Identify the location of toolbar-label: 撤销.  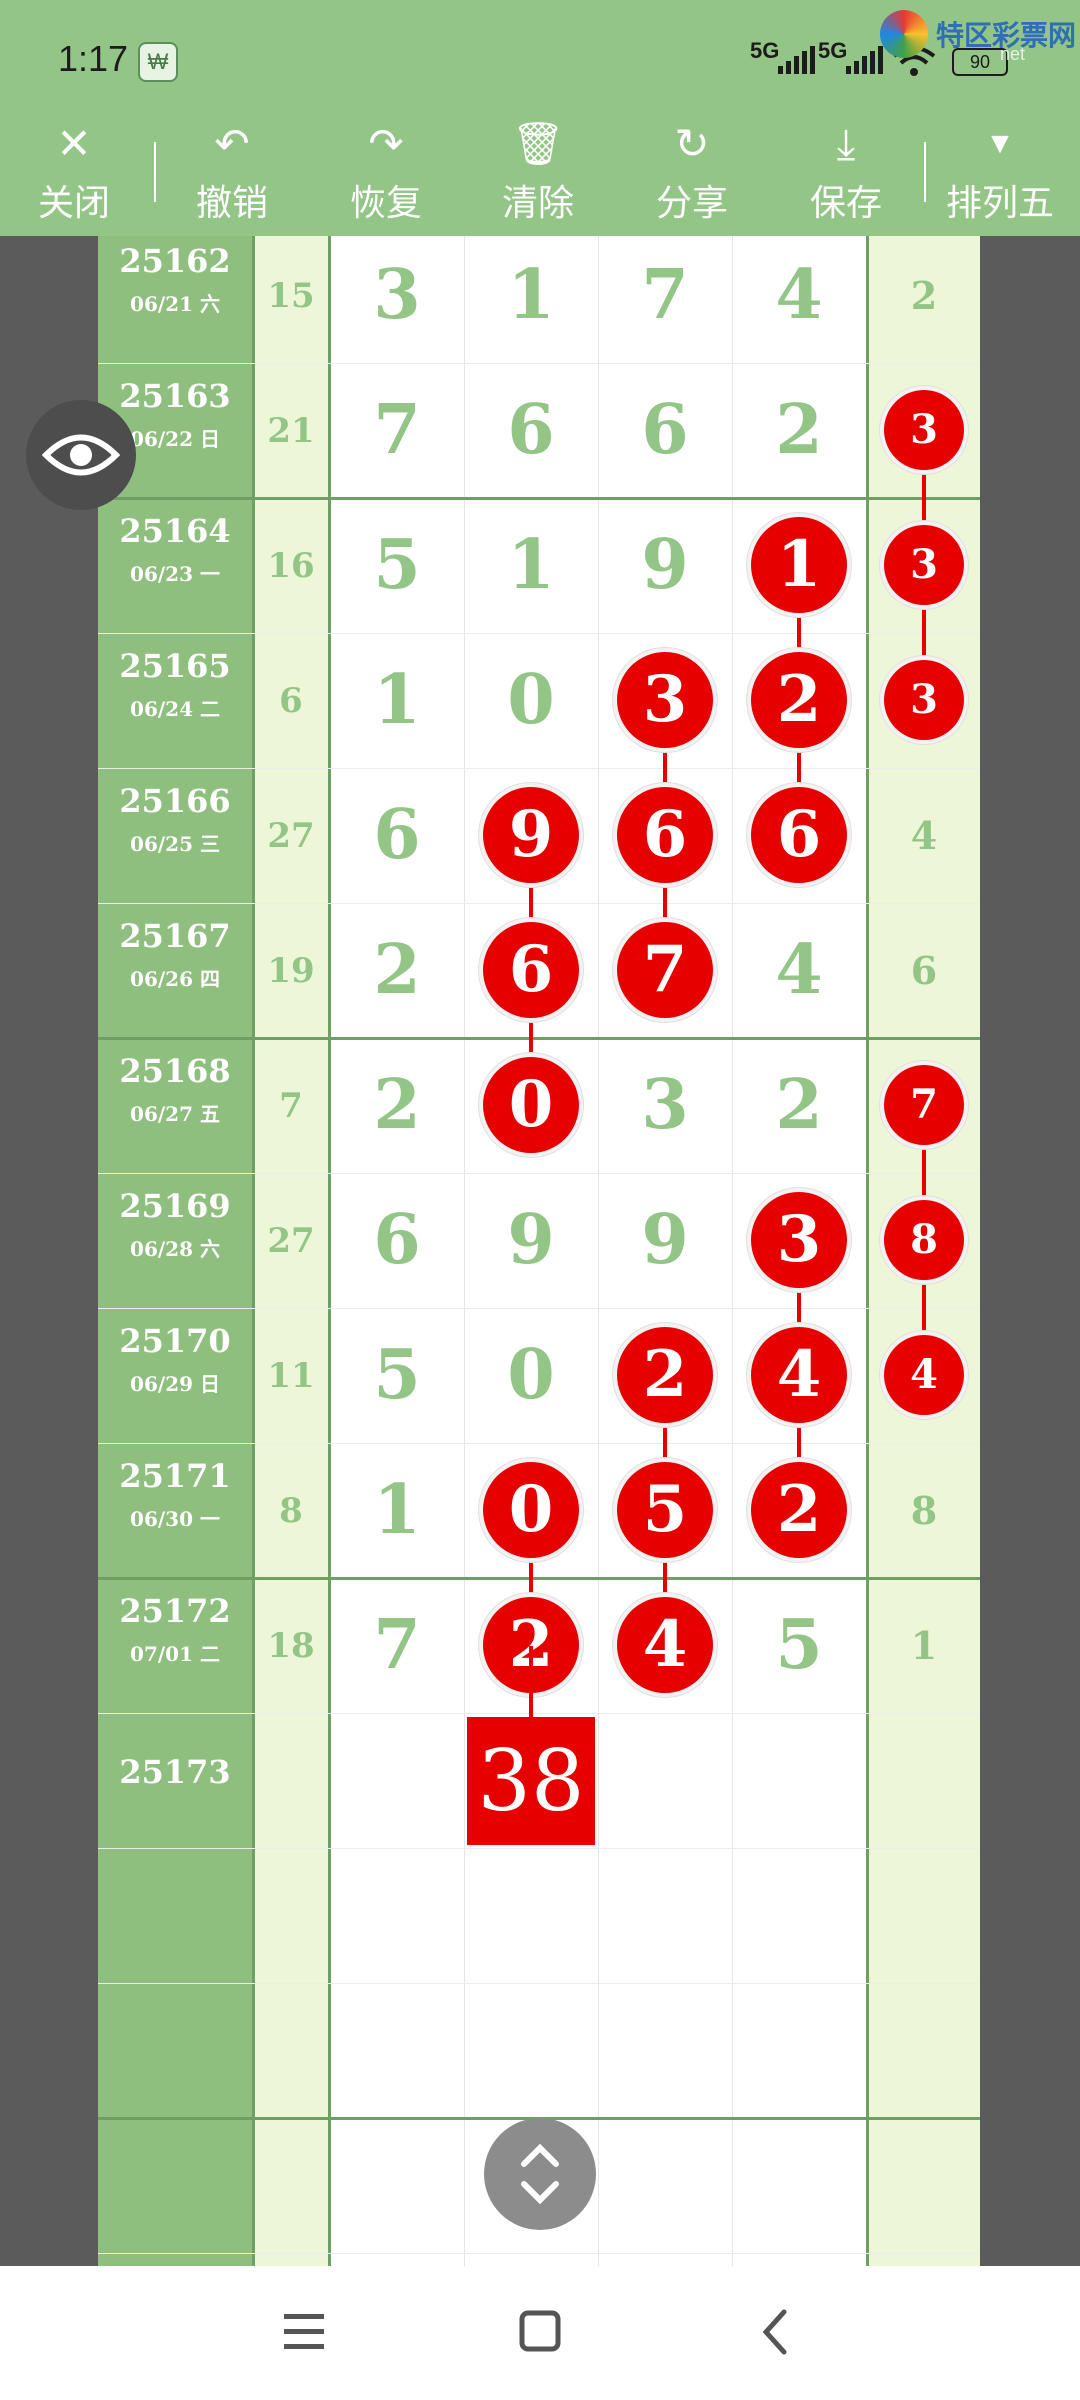
(231, 202).